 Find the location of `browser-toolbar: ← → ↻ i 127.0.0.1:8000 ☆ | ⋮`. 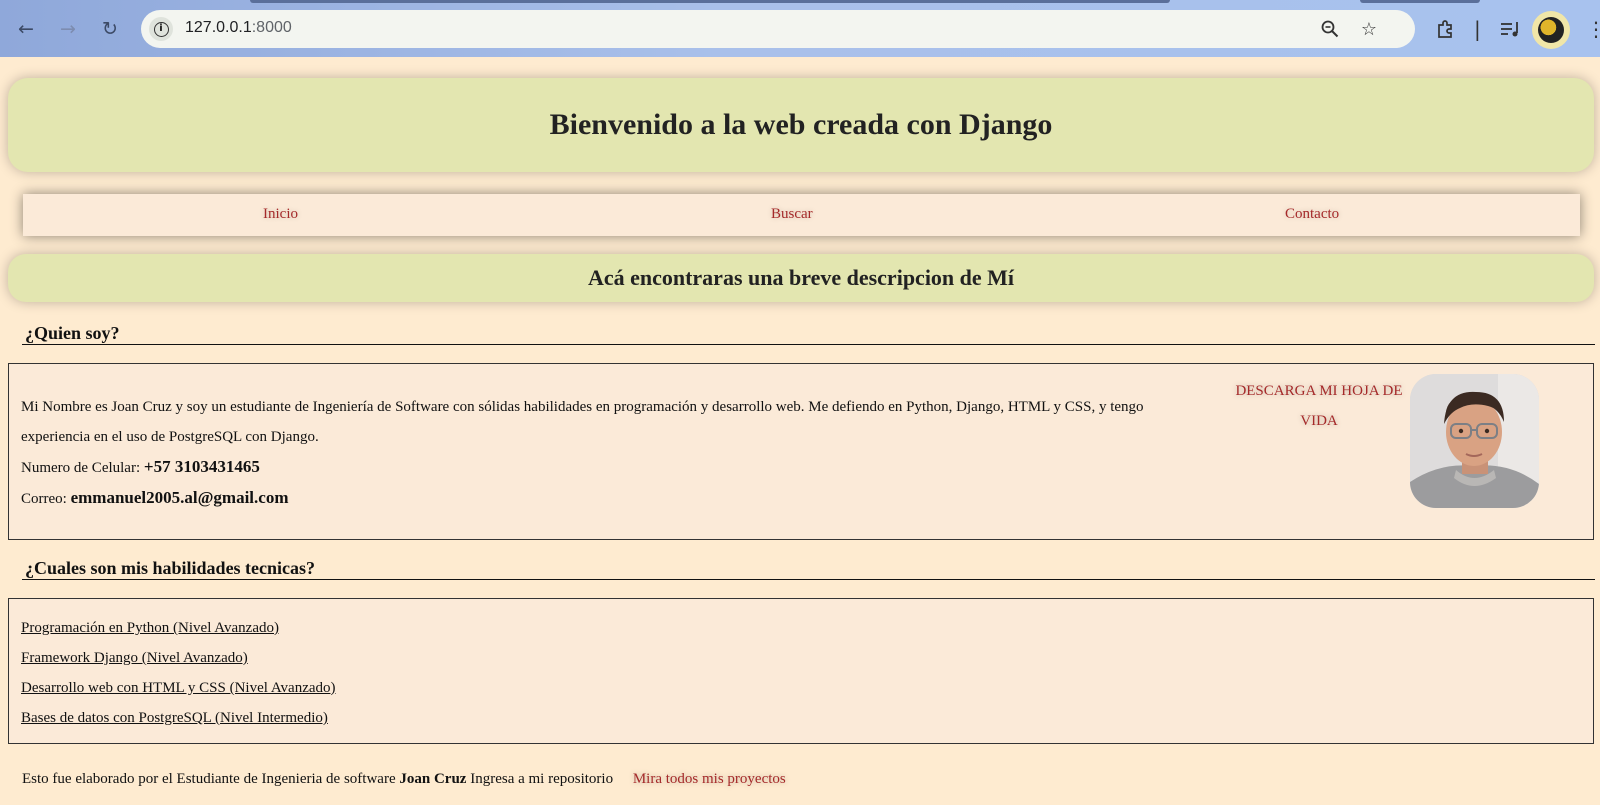

browser-toolbar: ← → ↻ i 127.0.0.1:8000 ☆ | ⋮ is located at coordinates (800, 28).